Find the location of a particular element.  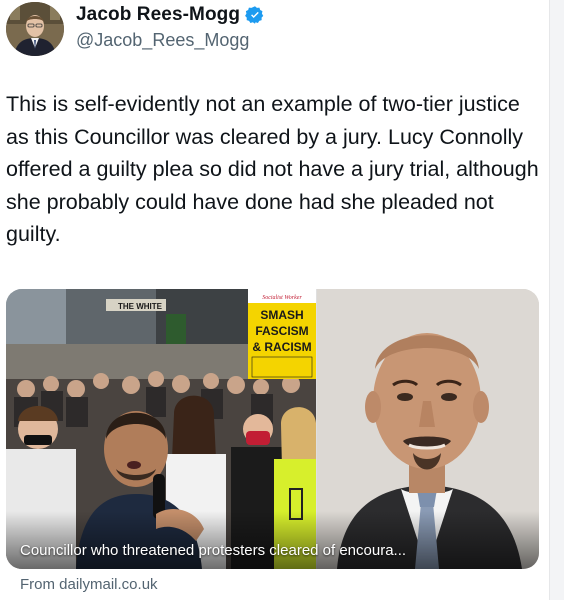

tweet-header: Jacob Rees-Mogg @Jacob_Rees_Mogg is located at coordinates (276, 29).